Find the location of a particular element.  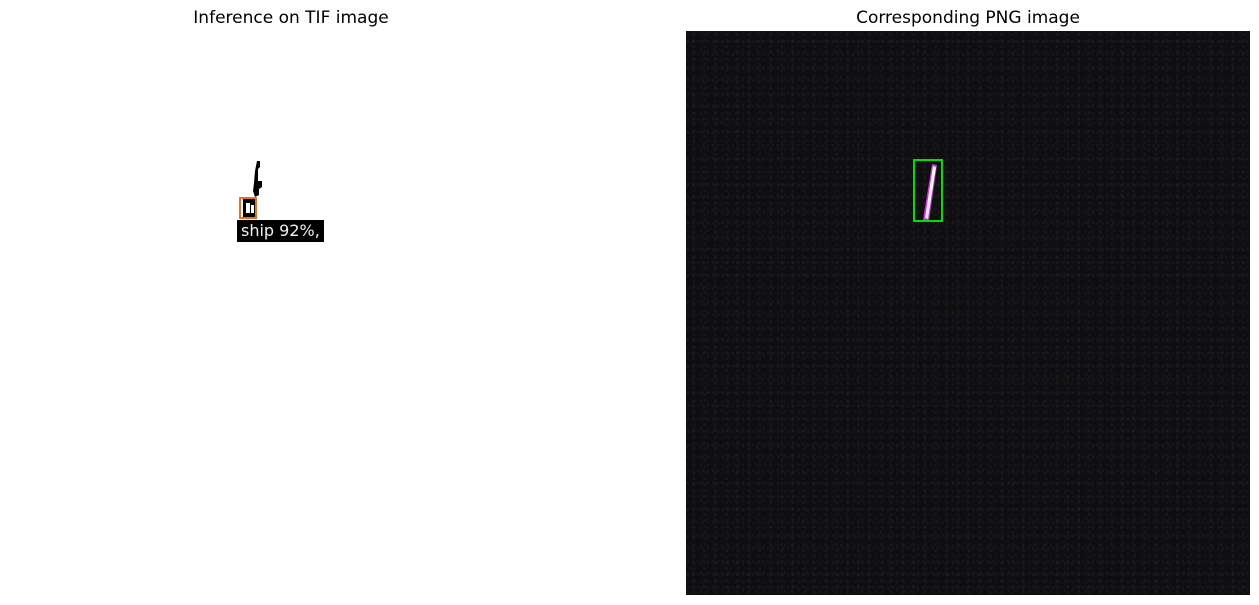

right-panel-title: Corresponding PNG image is located at coordinates (968, 18).